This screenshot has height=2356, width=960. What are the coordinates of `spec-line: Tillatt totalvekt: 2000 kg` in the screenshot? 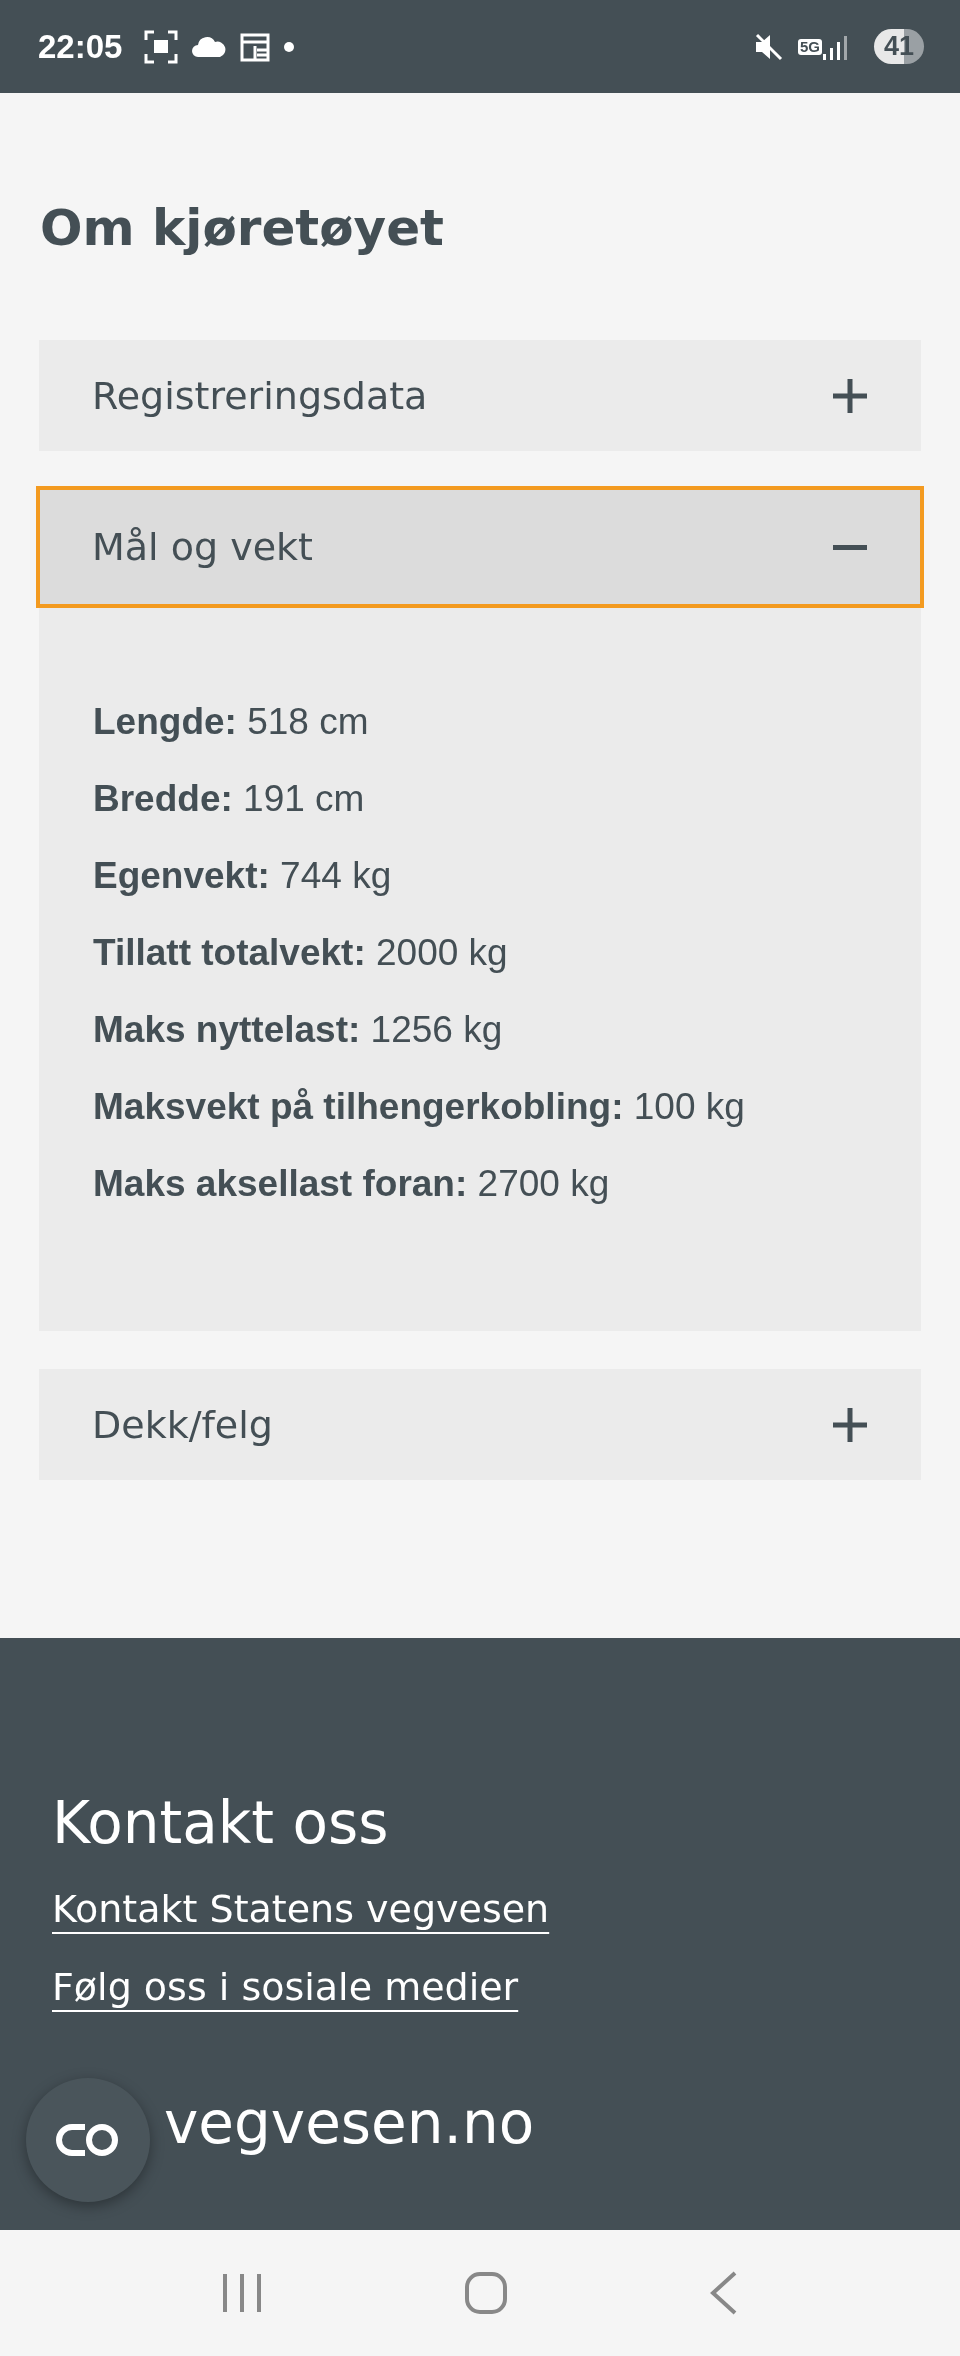 It's located at (301, 953).